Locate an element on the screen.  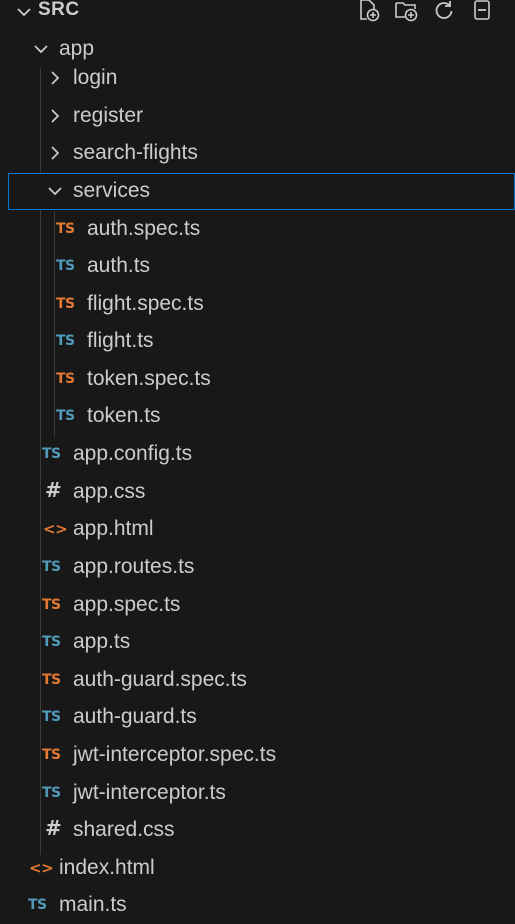
file-label: token.ts is located at coordinates (124, 415).